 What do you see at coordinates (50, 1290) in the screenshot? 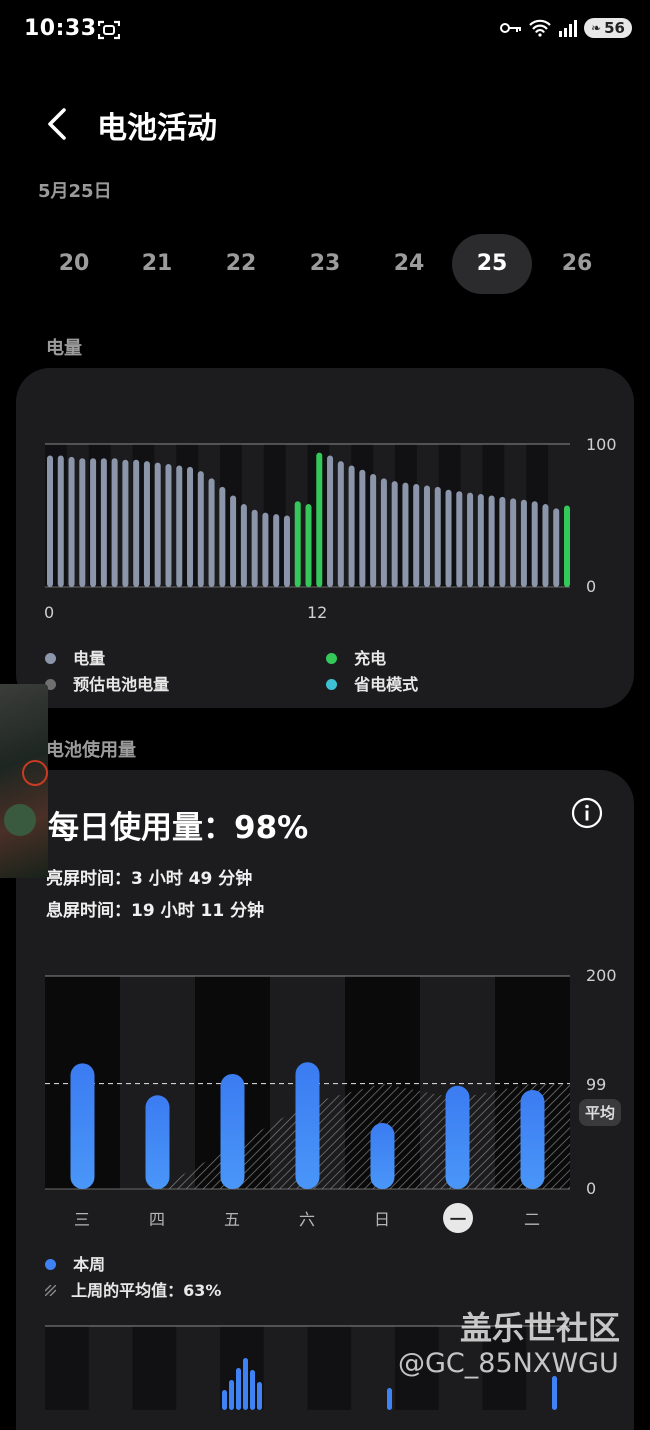
I see `hatch-icon` at bounding box center [50, 1290].